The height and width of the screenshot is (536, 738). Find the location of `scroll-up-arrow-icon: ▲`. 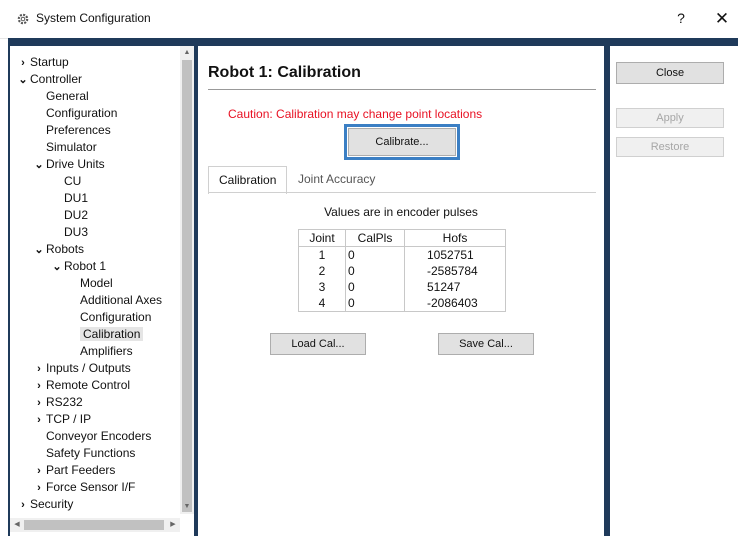

scroll-up-arrow-icon: ▲ is located at coordinates (187, 53).